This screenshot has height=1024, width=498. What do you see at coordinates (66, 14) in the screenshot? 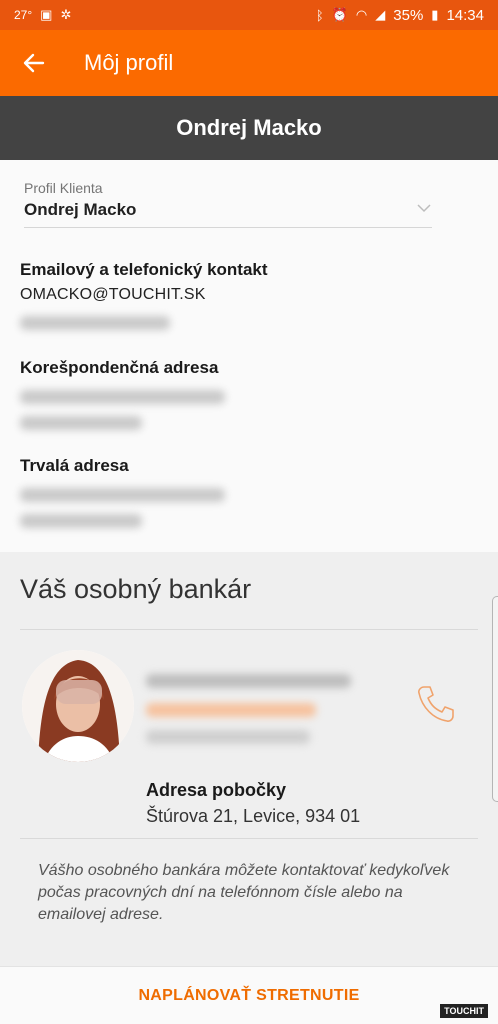
I see `fan-icon: ✲` at bounding box center [66, 14].